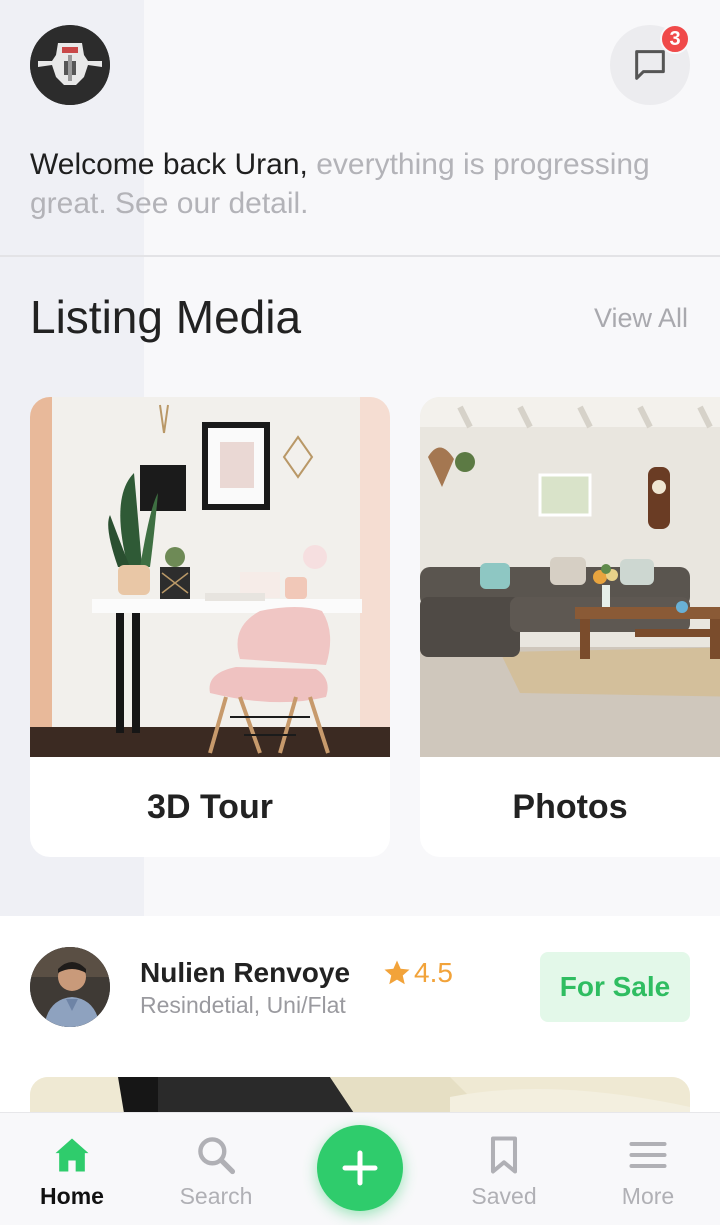 Image resolution: width=720 pixels, height=1225 pixels. I want to click on living-room-photo, so click(570, 577).